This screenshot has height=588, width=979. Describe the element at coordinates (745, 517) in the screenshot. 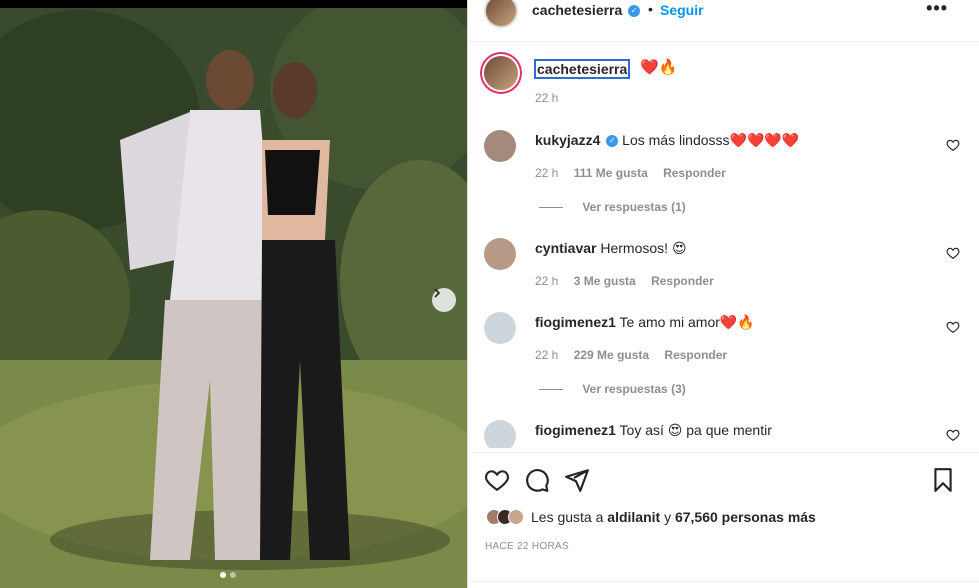

I see `likes-others-count: 67,560 personas más` at that location.